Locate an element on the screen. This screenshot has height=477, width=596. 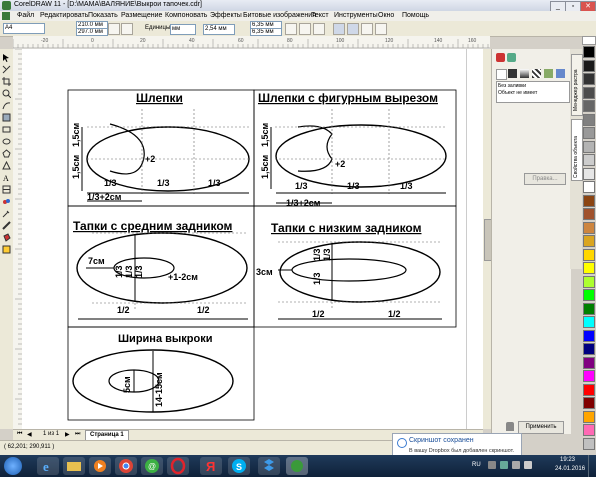
mail-agent-icon: @ is located at coordinates (152, 466).